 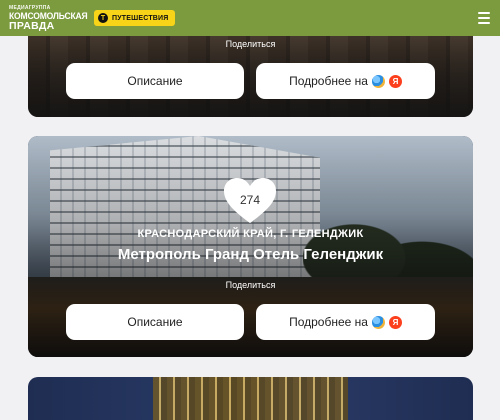 What do you see at coordinates (250, 234) in the screenshot?
I see `hotel-region: КРАСНОДАРСКИЙ КРАЙ, Г. ГЕЛЕНДЖИК` at bounding box center [250, 234].